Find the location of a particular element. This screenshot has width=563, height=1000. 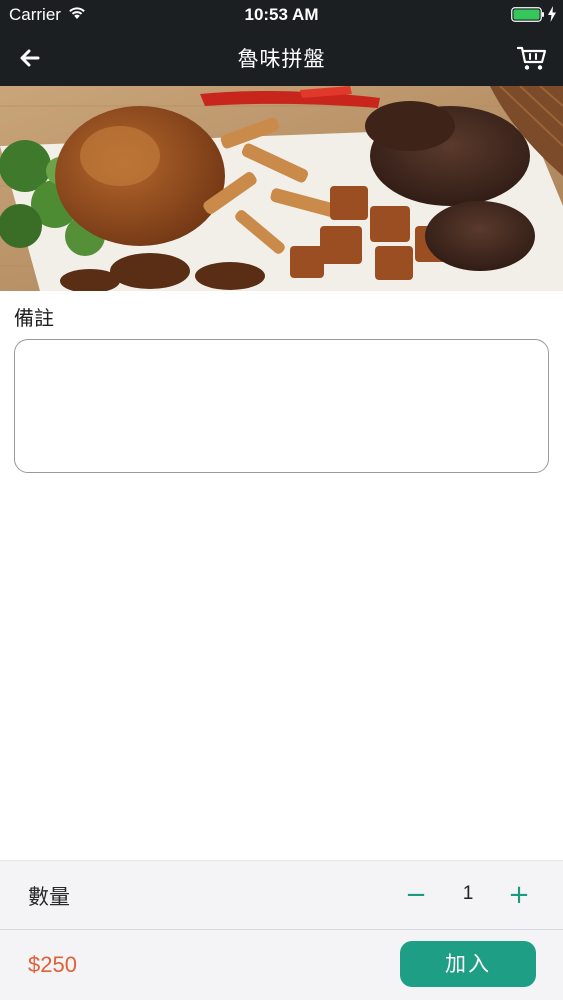

add-to-cart-button: 加入 is located at coordinates (468, 964).